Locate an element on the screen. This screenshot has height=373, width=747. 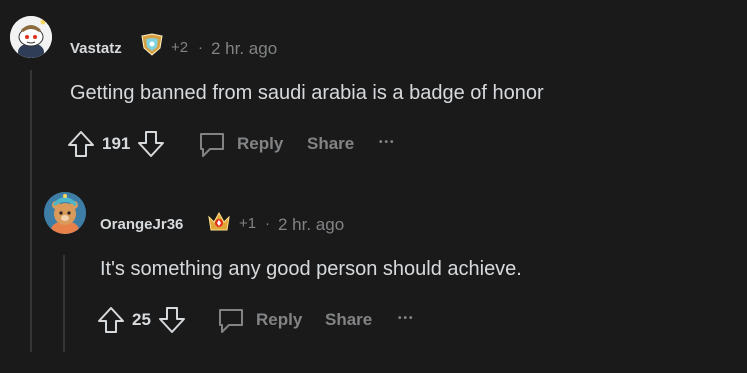
crown-award-icon is located at coordinates (219, 222).